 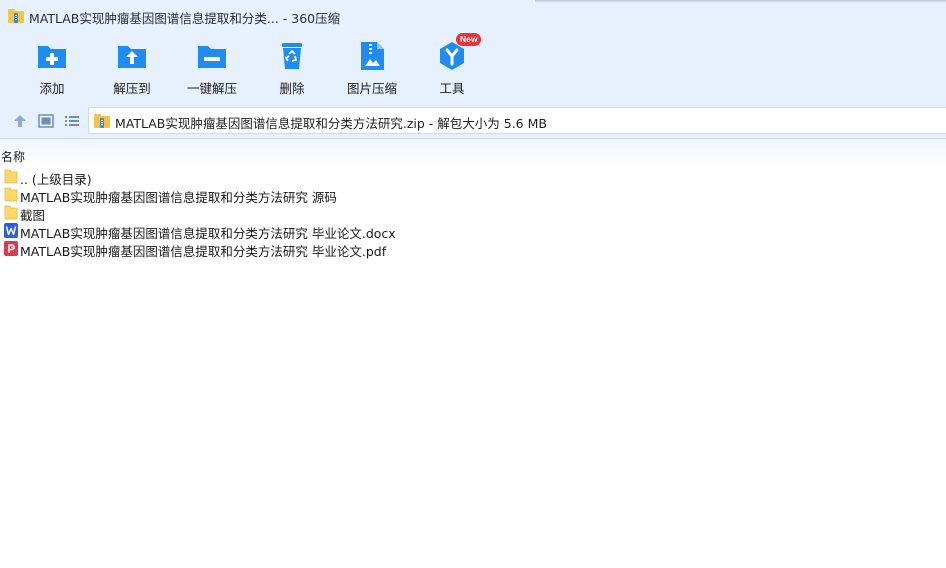 I want to click on delete-button: 删除, so click(x=292, y=70).